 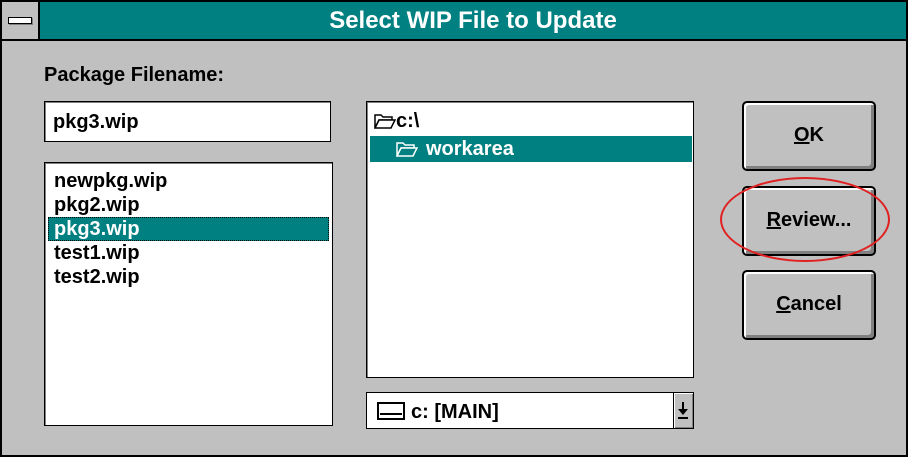 I want to click on ok-button: OK, so click(x=809, y=136).